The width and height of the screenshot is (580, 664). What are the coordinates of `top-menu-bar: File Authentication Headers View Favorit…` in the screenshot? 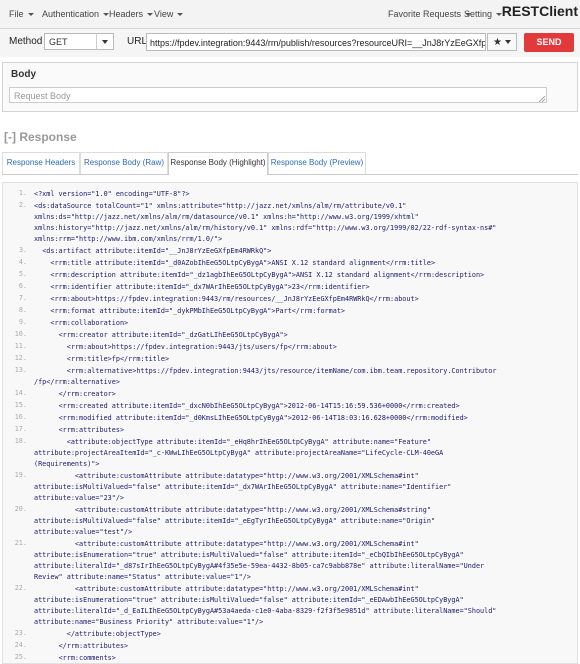 It's located at (290, 14).